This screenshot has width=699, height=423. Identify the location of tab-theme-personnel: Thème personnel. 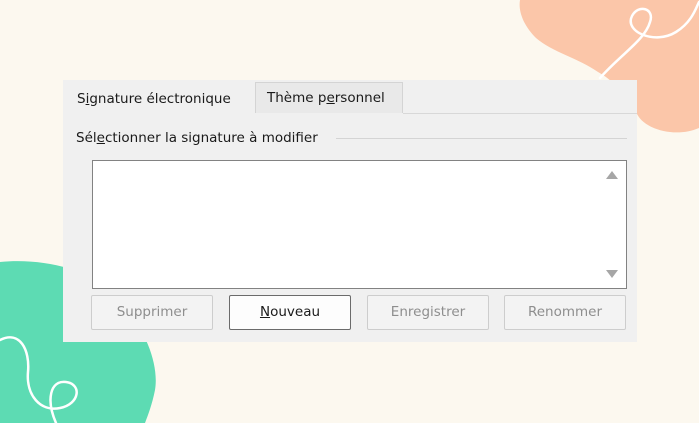
(329, 97).